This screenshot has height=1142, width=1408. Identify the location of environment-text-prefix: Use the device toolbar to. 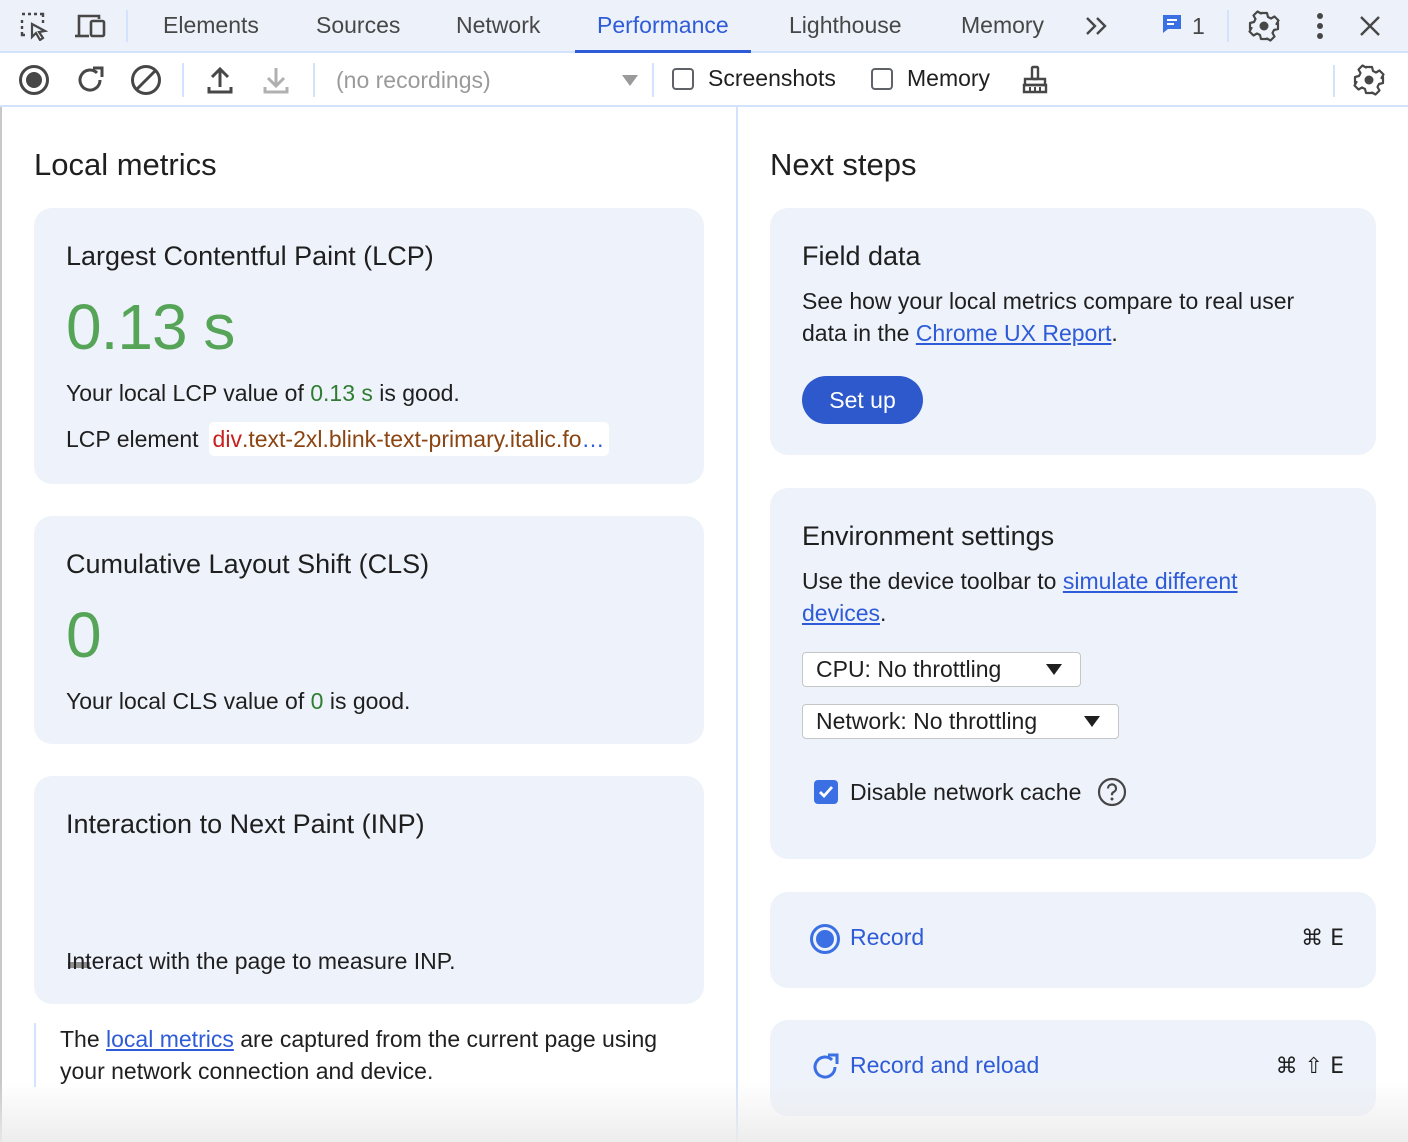
(932, 581).